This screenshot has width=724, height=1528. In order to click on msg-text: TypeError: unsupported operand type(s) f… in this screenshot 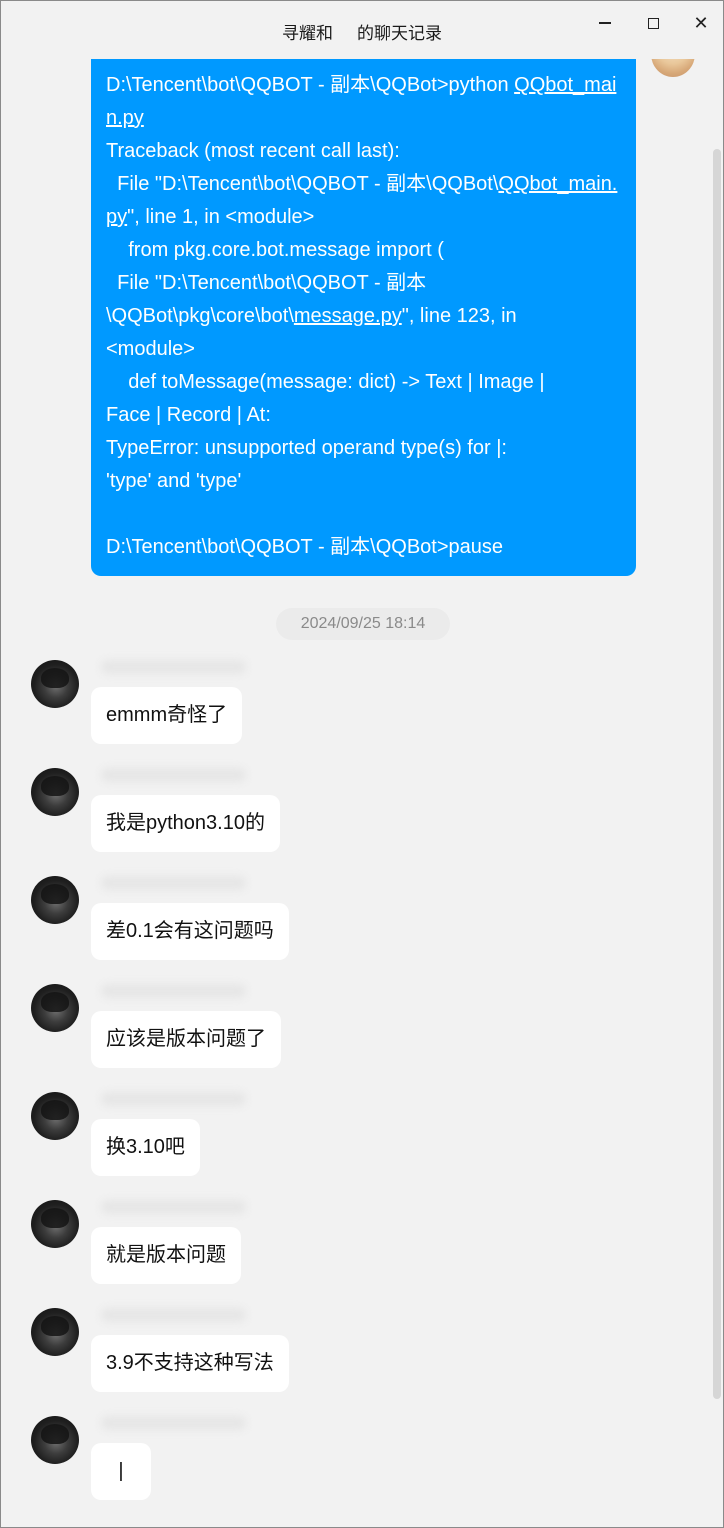, I will do `click(306, 464)`.